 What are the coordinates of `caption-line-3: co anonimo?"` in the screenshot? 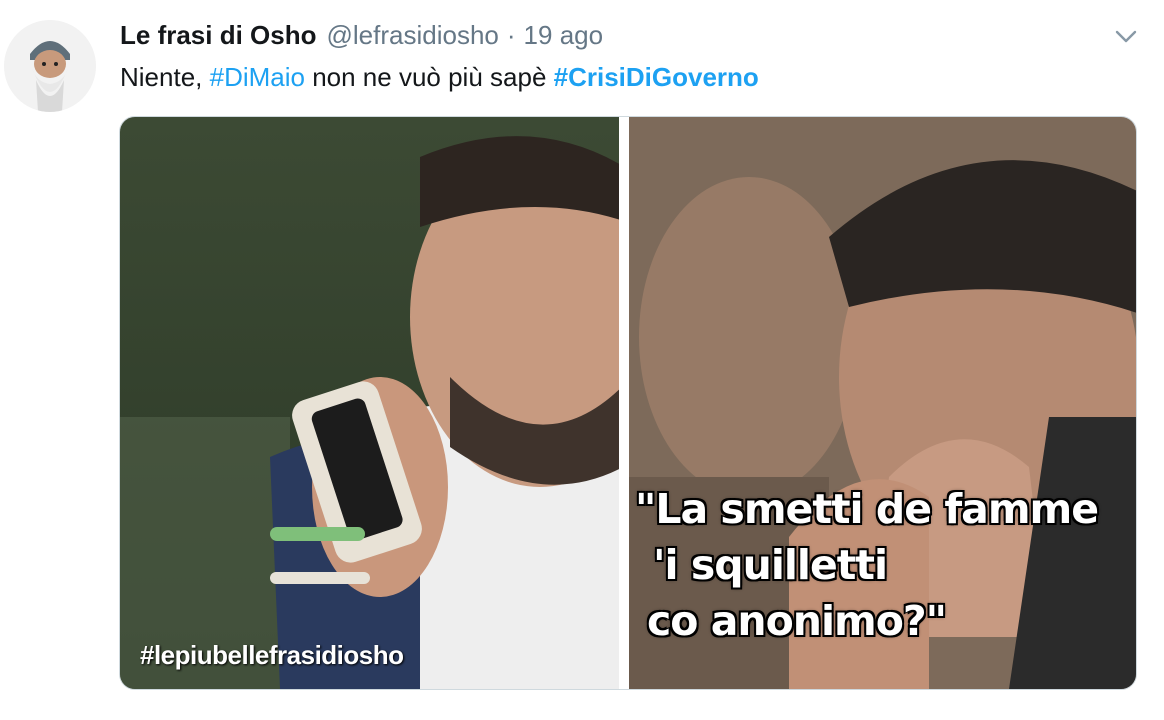 It's located at (797, 621).